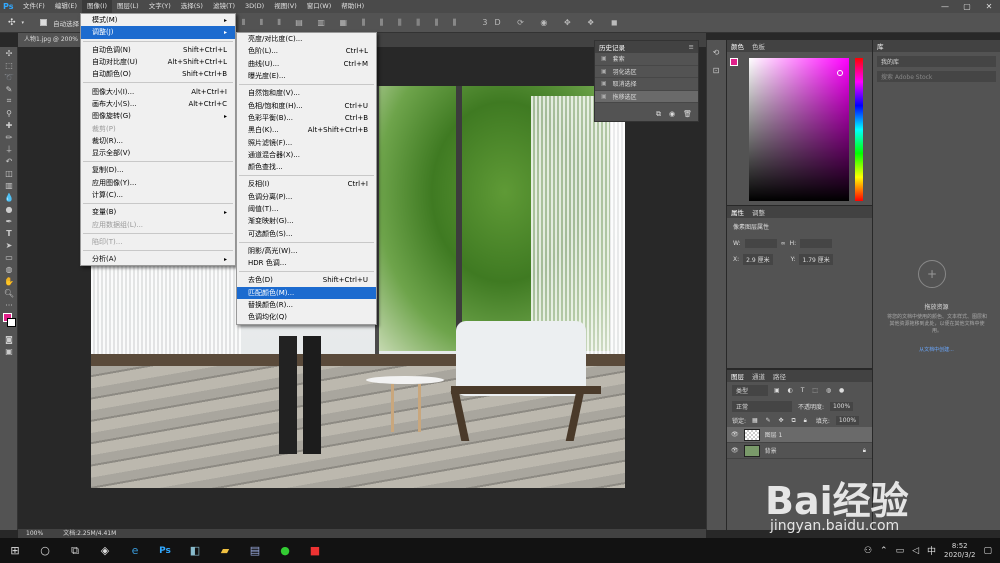  Describe the element at coordinates (158, 116) in the screenshot. I see `menu-item: 图像旋转(G) ▸` at that location.